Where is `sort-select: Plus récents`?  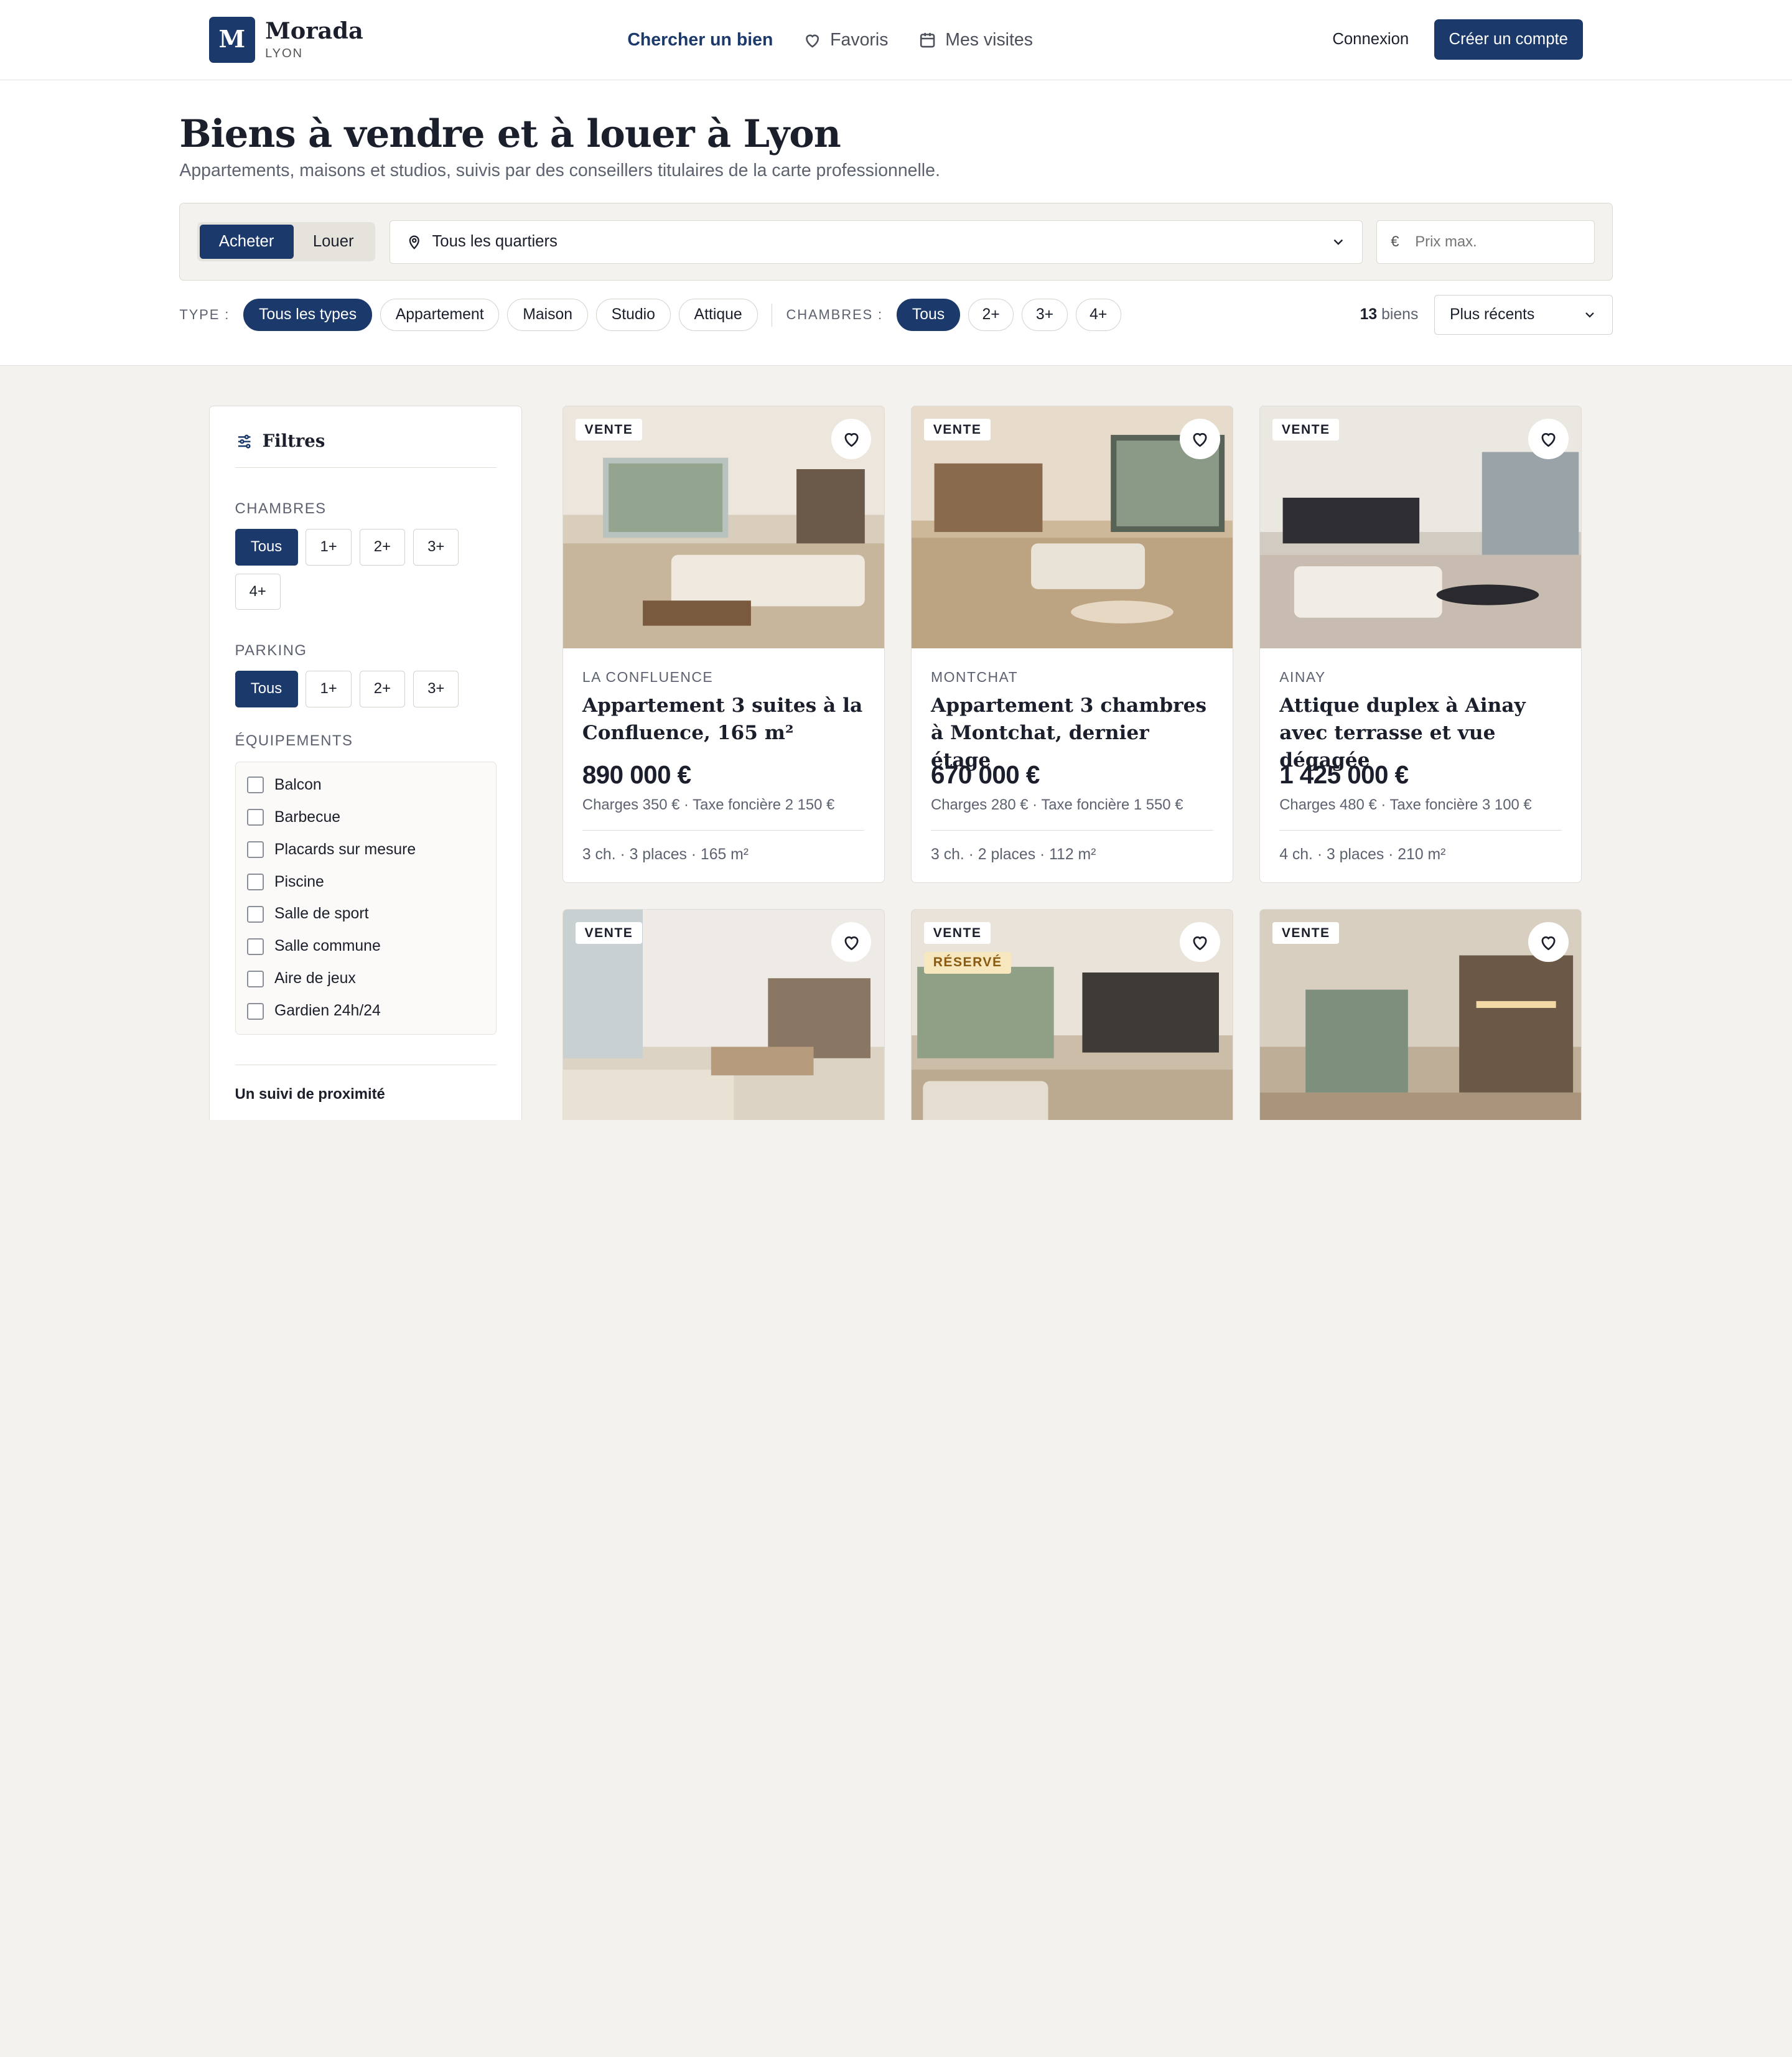 sort-select: Plus récents is located at coordinates (1524, 315).